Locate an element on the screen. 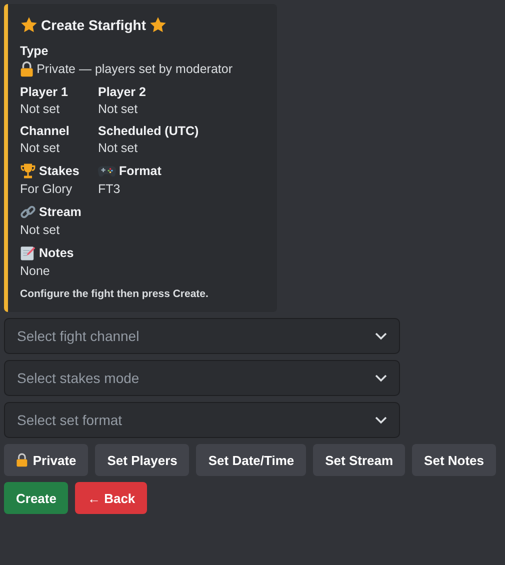 This screenshot has height=565, width=505. trophy-icon is located at coordinates (28, 171).